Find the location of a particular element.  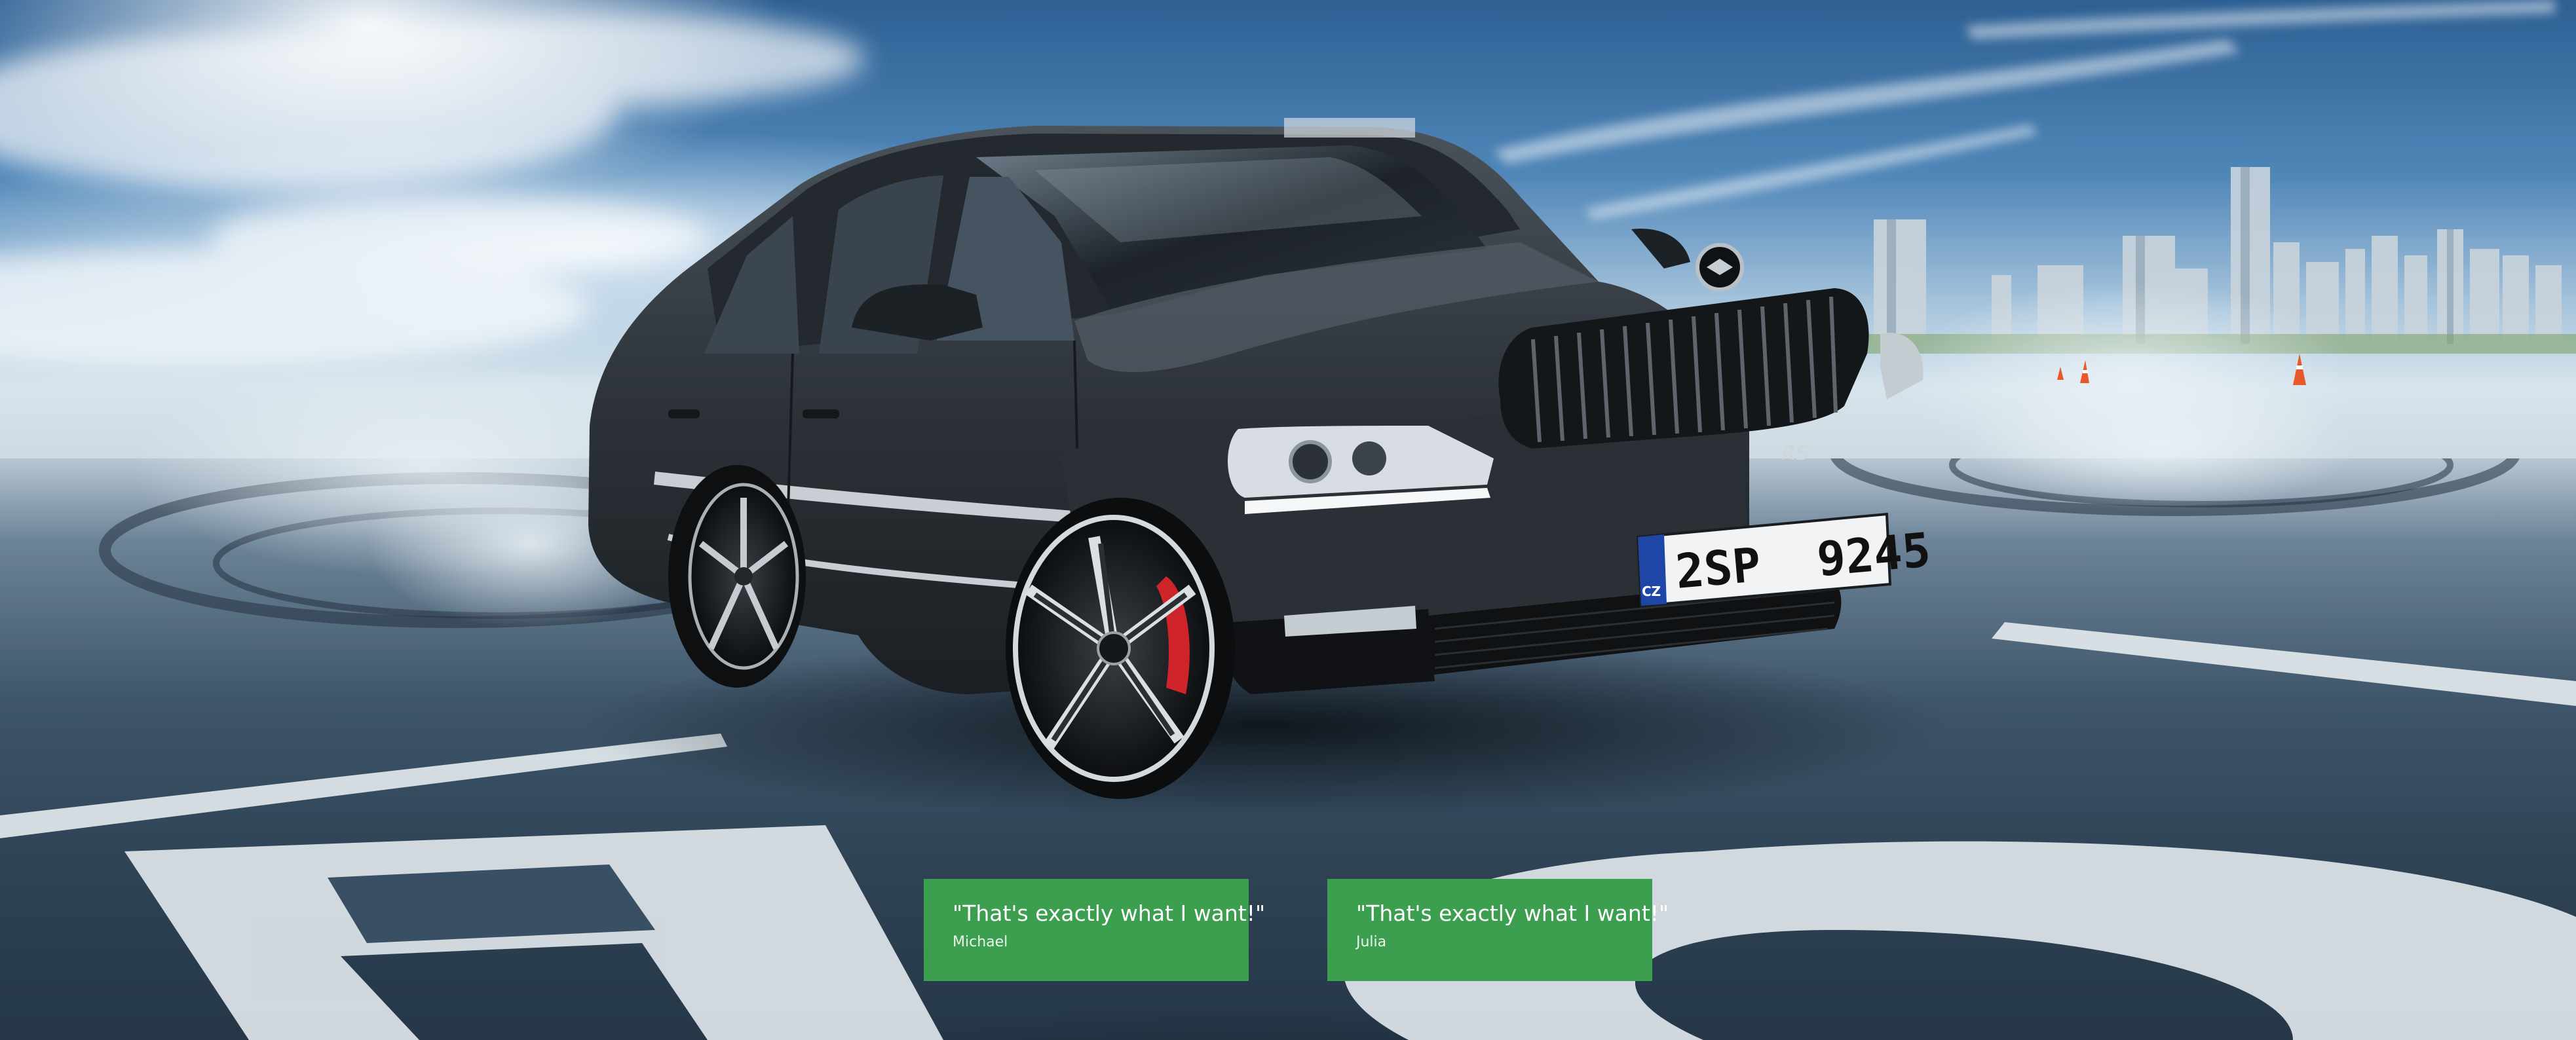

testimonial-author: Michael is located at coordinates (980, 942).